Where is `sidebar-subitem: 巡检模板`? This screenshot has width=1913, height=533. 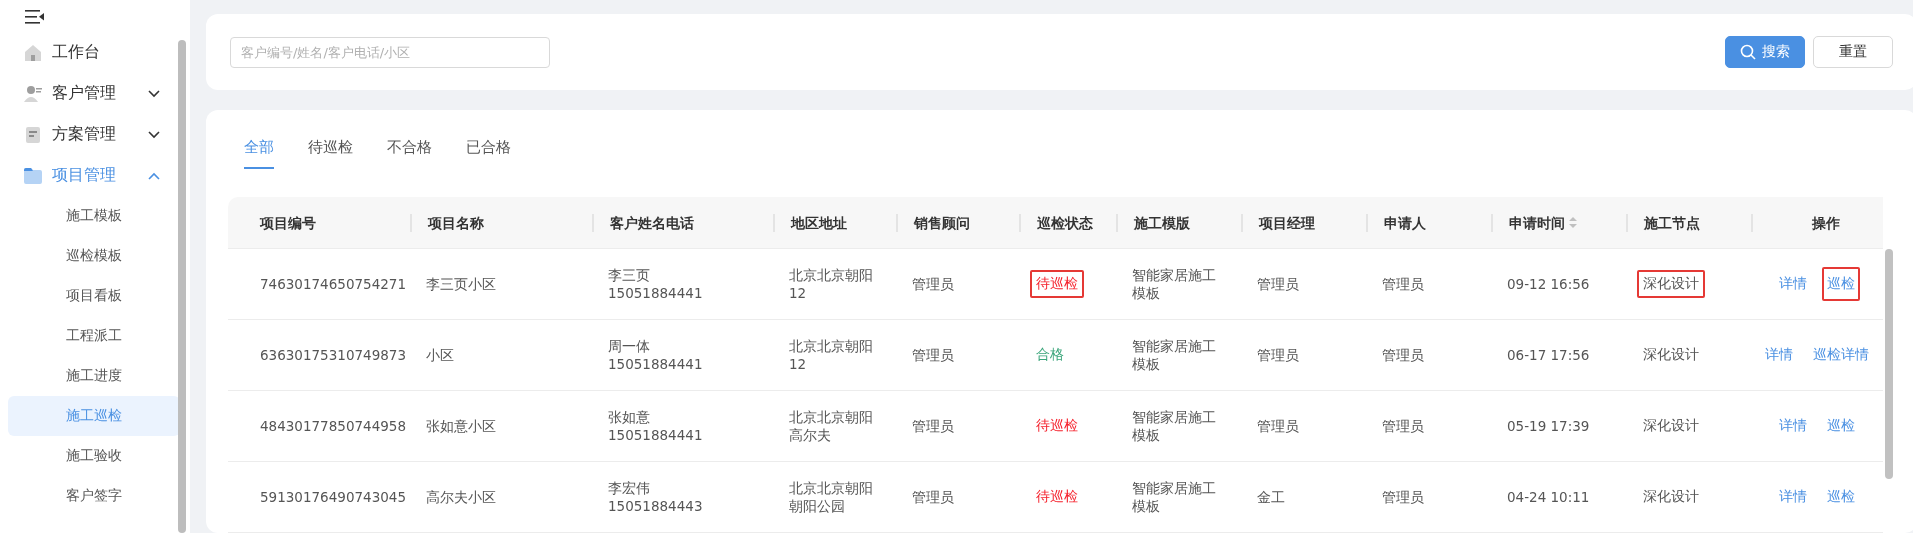
sidebar-subitem: 巡检模板 is located at coordinates (94, 256).